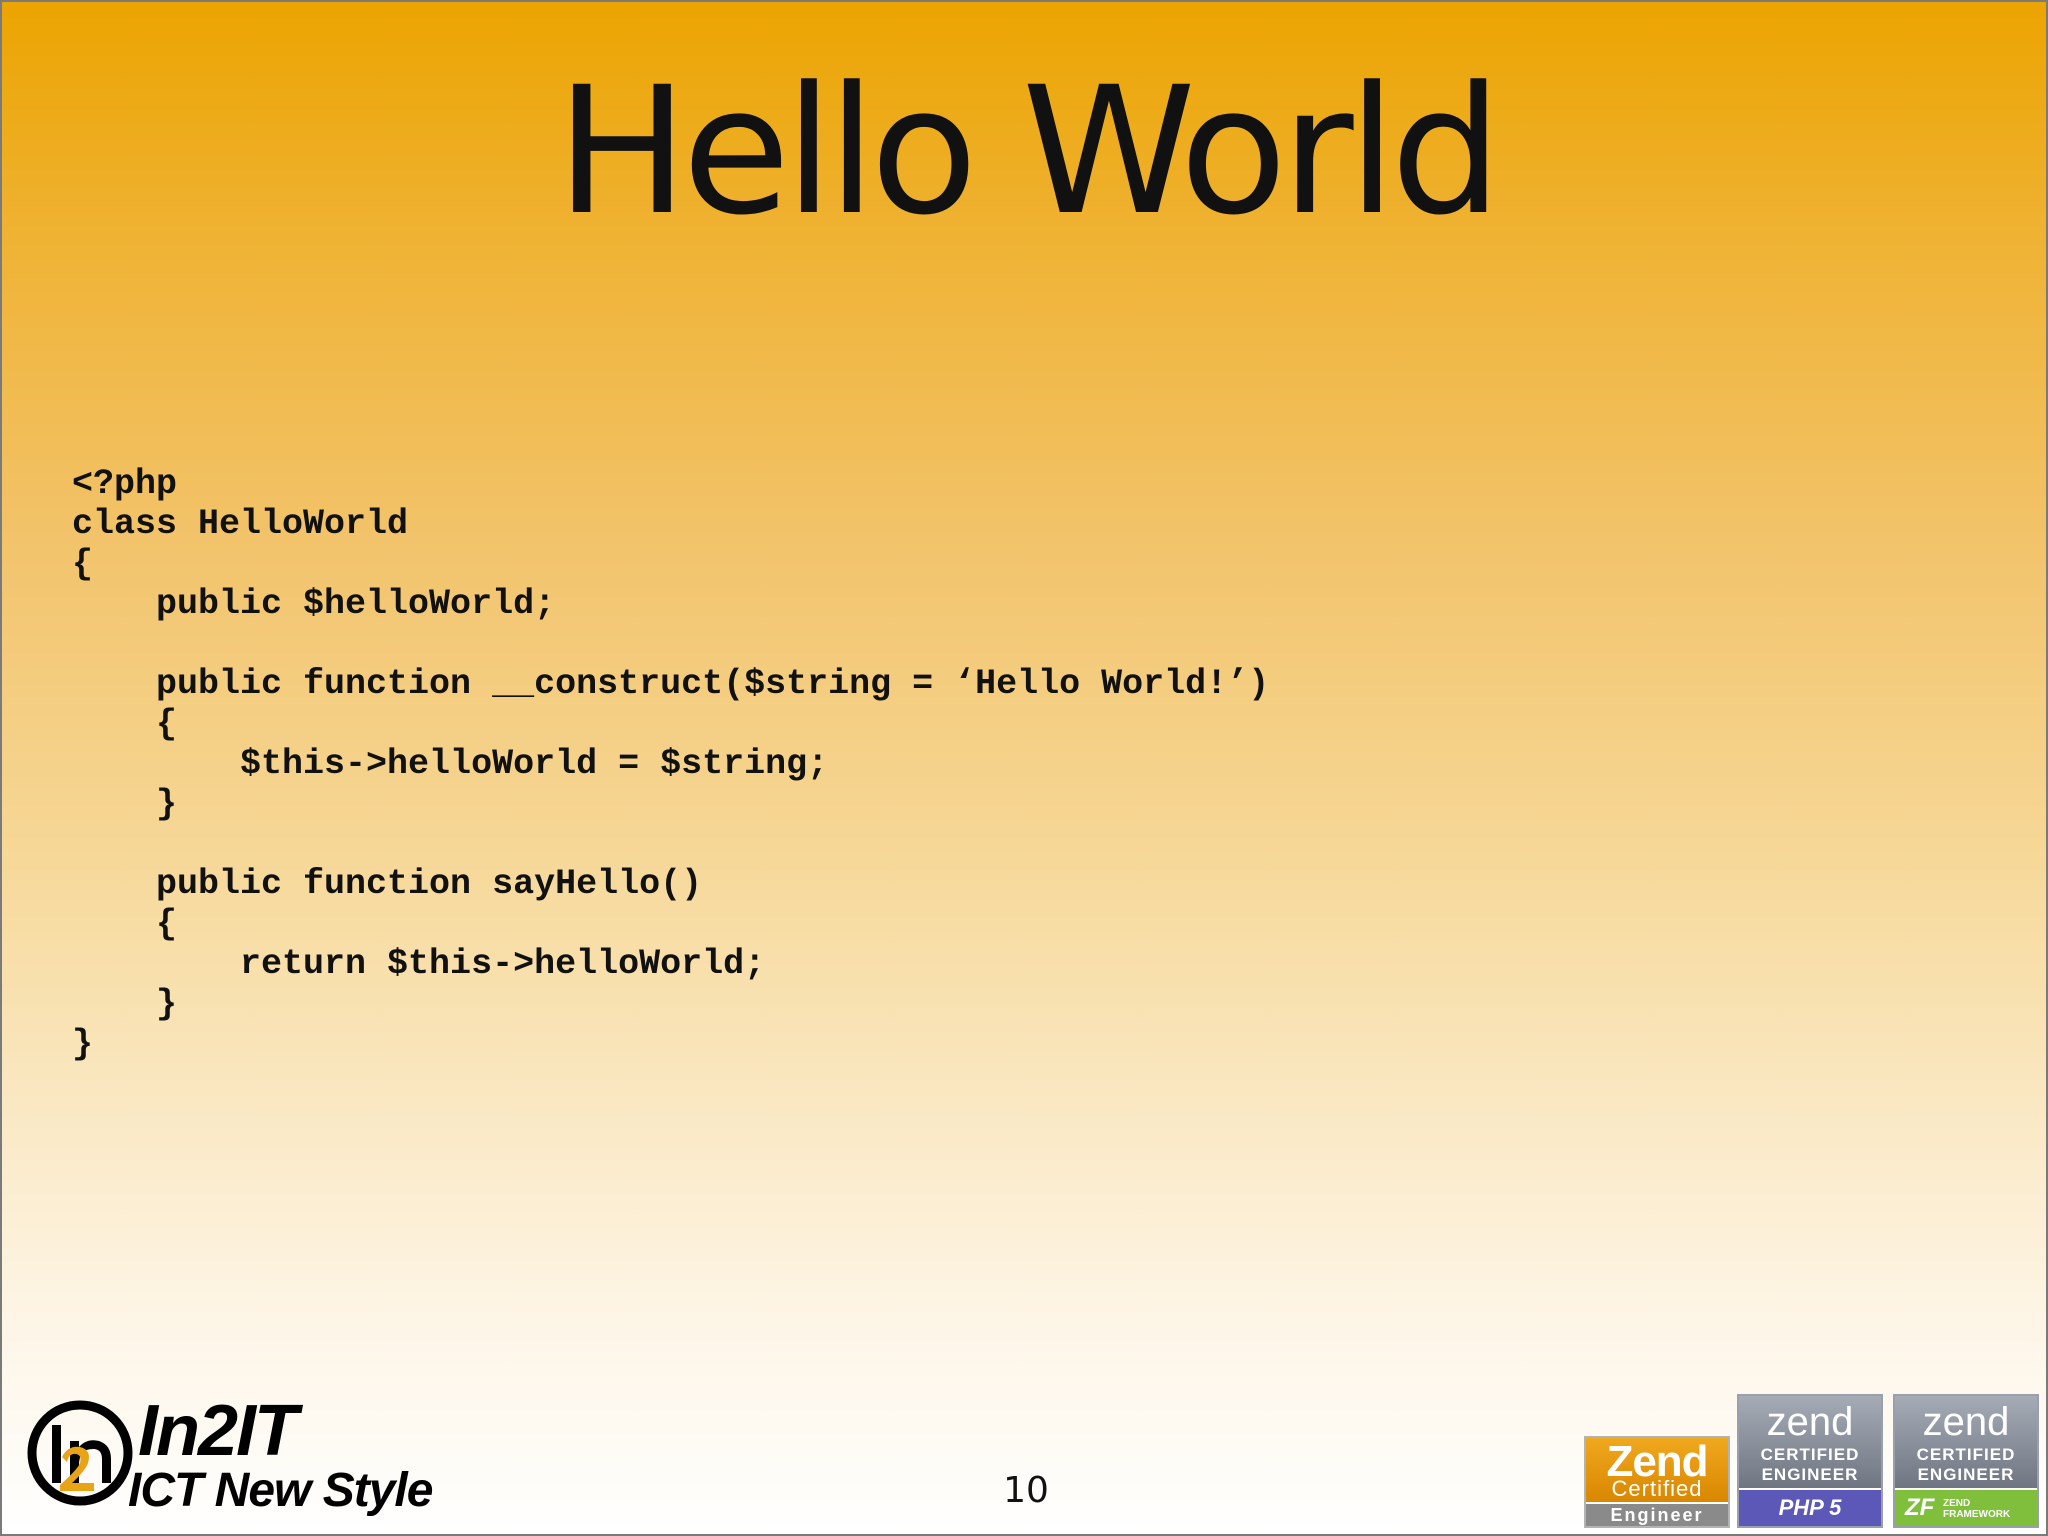  Describe the element at coordinates (1657, 1515) in the screenshot. I see `badge-bottom: Engineer` at that location.